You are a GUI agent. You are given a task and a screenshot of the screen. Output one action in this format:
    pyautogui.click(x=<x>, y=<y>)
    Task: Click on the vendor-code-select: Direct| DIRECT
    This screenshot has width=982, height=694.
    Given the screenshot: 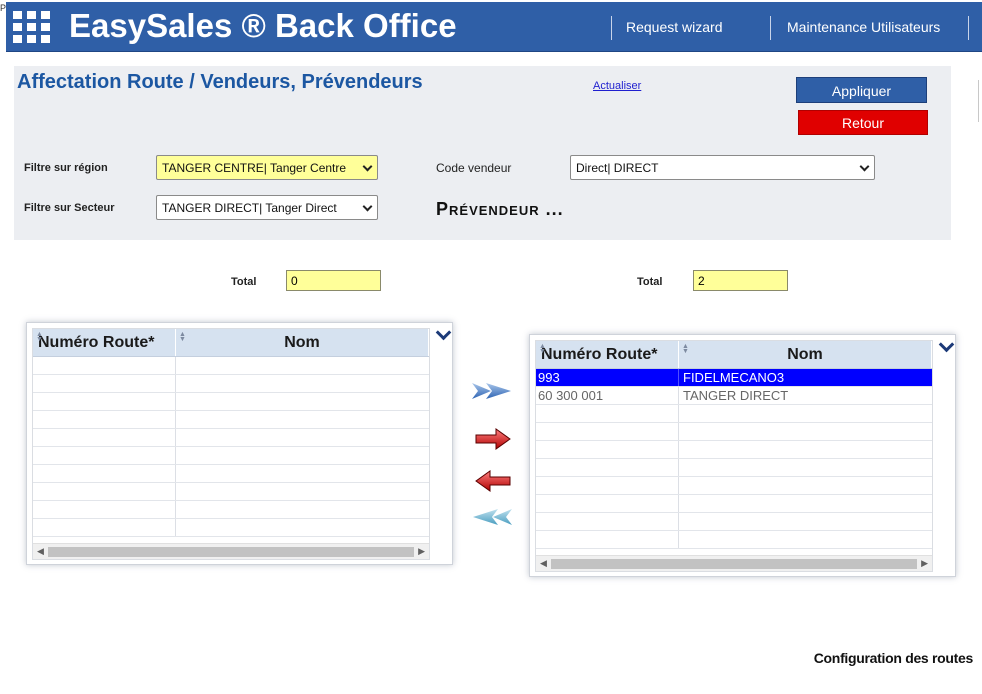 What is the action you would take?
    pyautogui.click(x=722, y=167)
    